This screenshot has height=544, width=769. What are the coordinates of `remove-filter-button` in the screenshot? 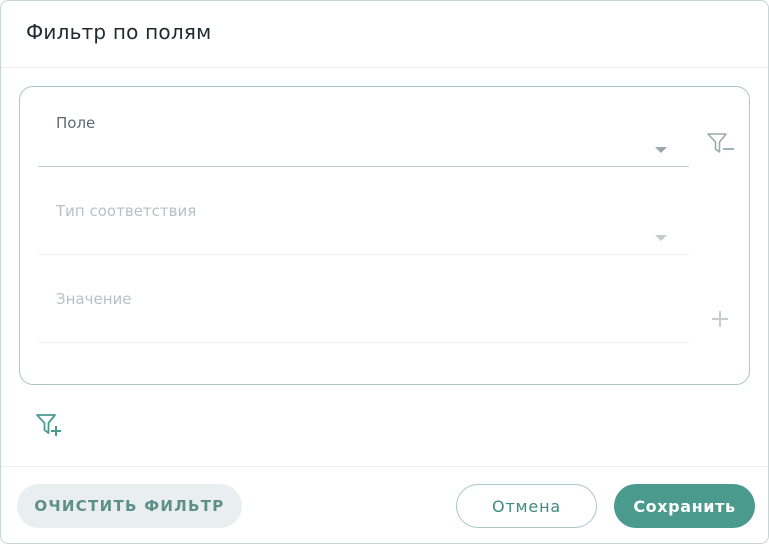 It's located at (721, 144).